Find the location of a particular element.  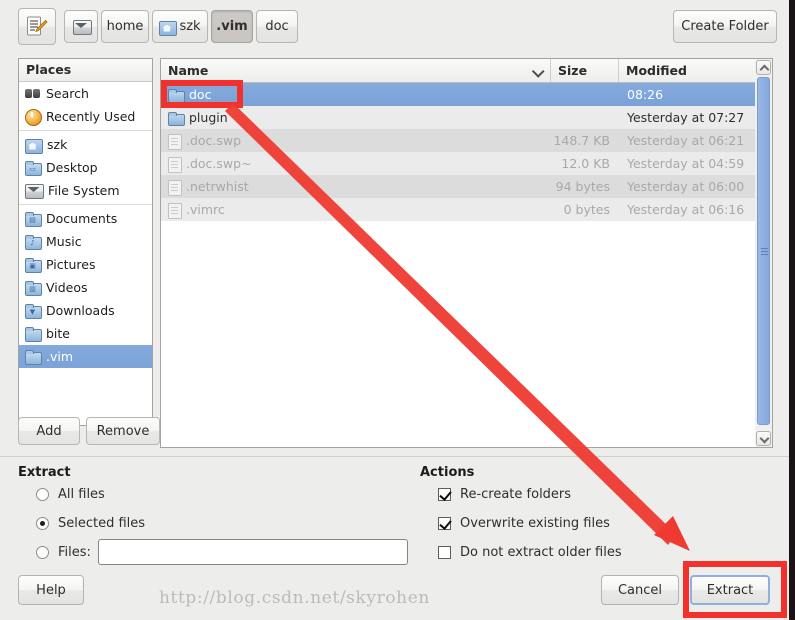

radio-label: All files is located at coordinates (81, 494).